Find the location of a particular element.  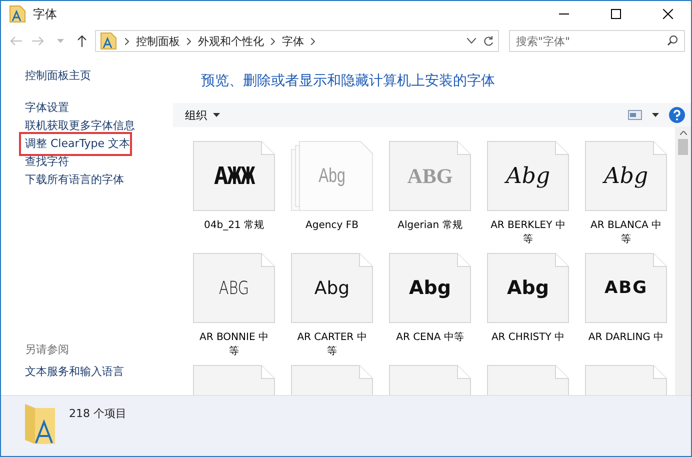

font-tile: ABG AR DARLING 中 is located at coordinates (626, 307).